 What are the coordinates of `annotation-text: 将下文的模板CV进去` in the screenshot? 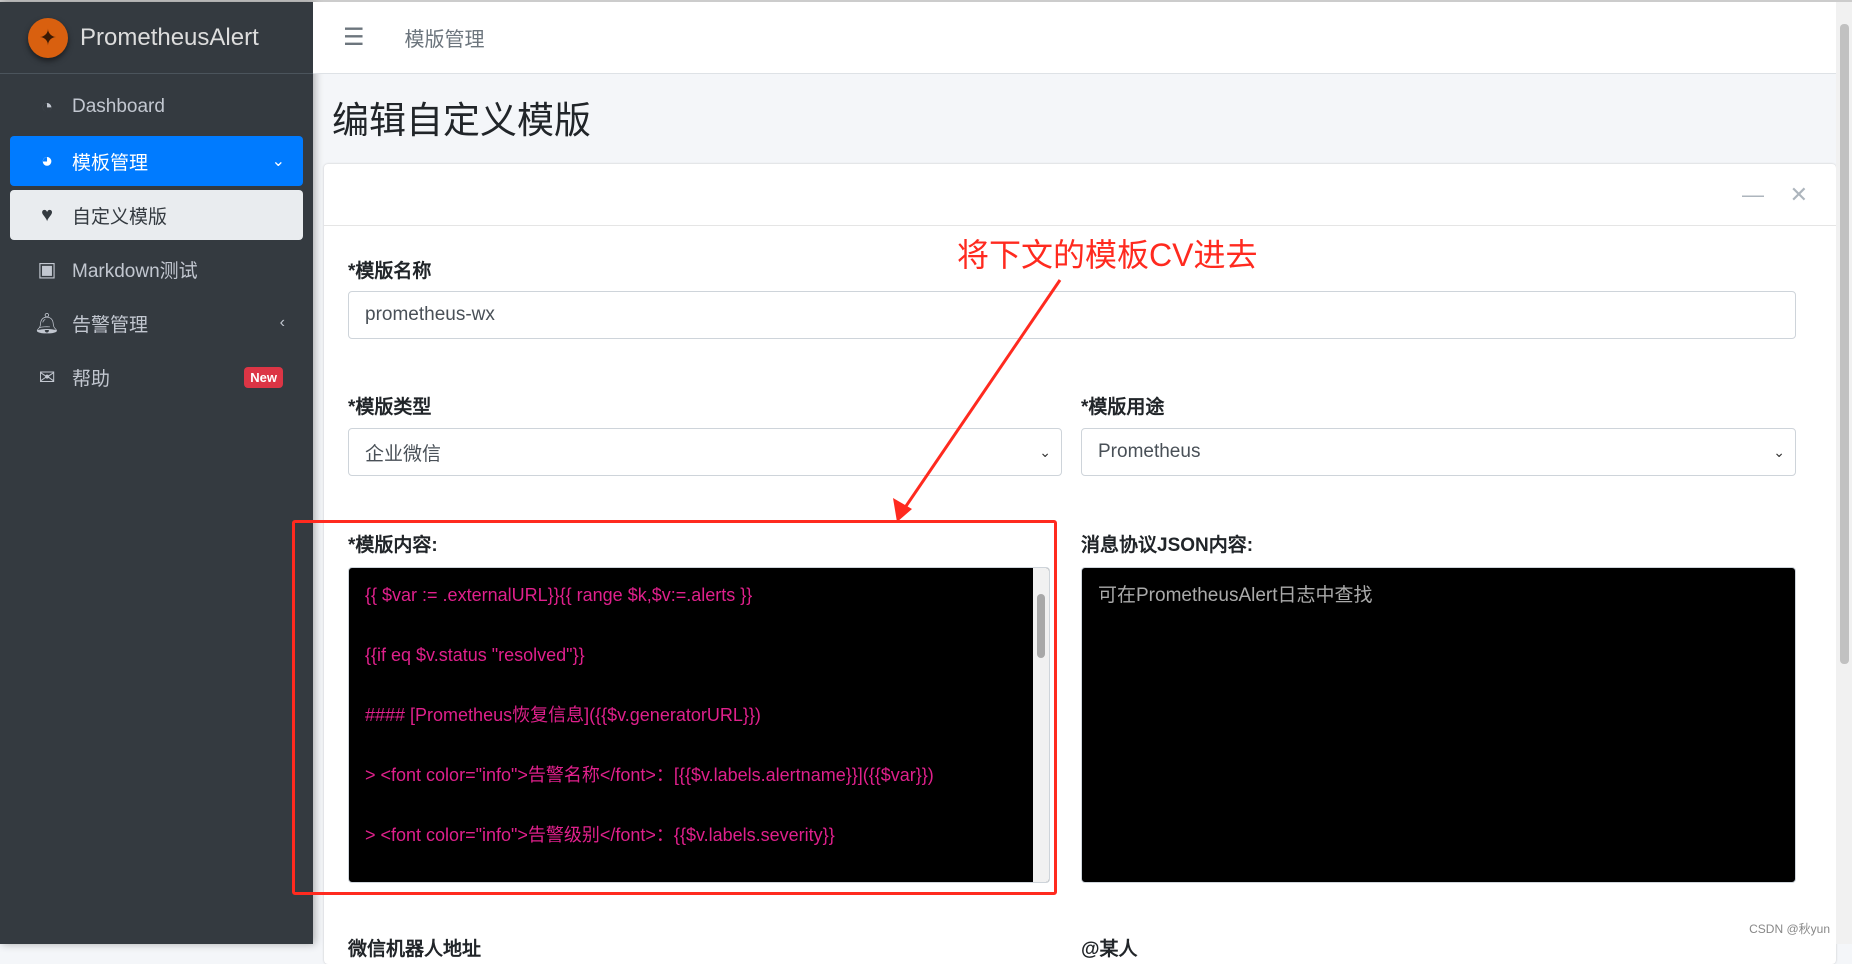 It's located at (1107, 255).